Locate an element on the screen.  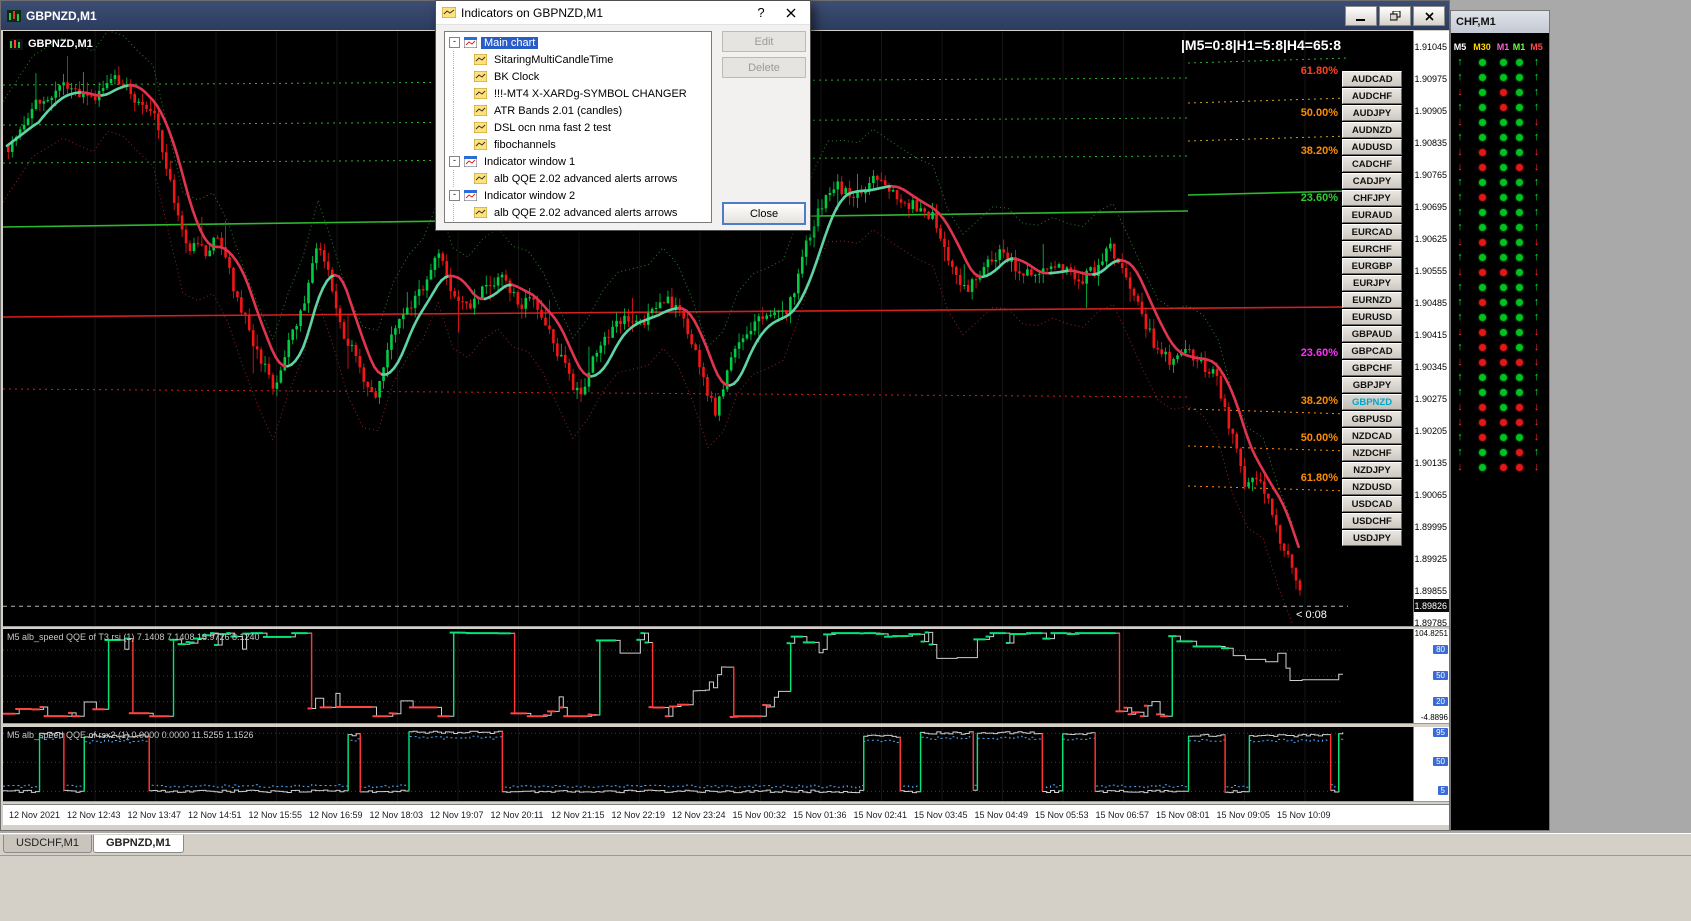
usdchf-window-titlebar: CHF,M1 is located at coordinates (1500, 22).